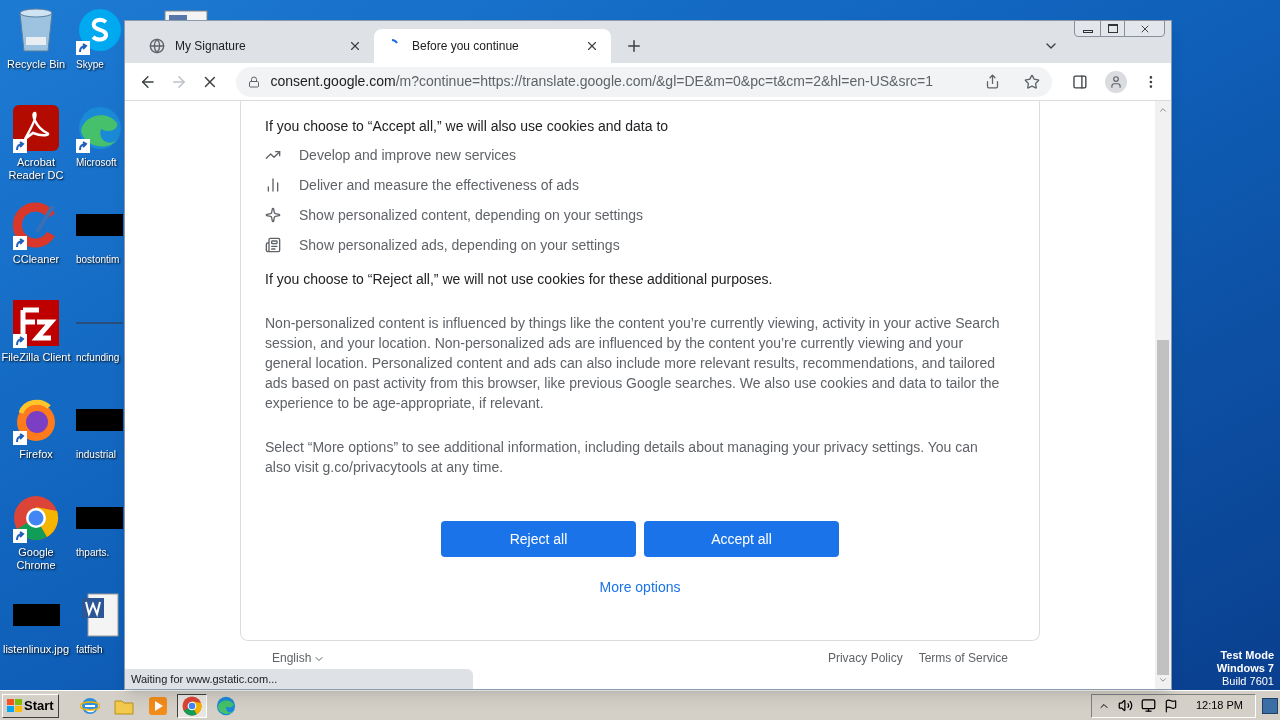  Describe the element at coordinates (1079, 81) in the screenshot. I see `side-panel-icon` at that location.